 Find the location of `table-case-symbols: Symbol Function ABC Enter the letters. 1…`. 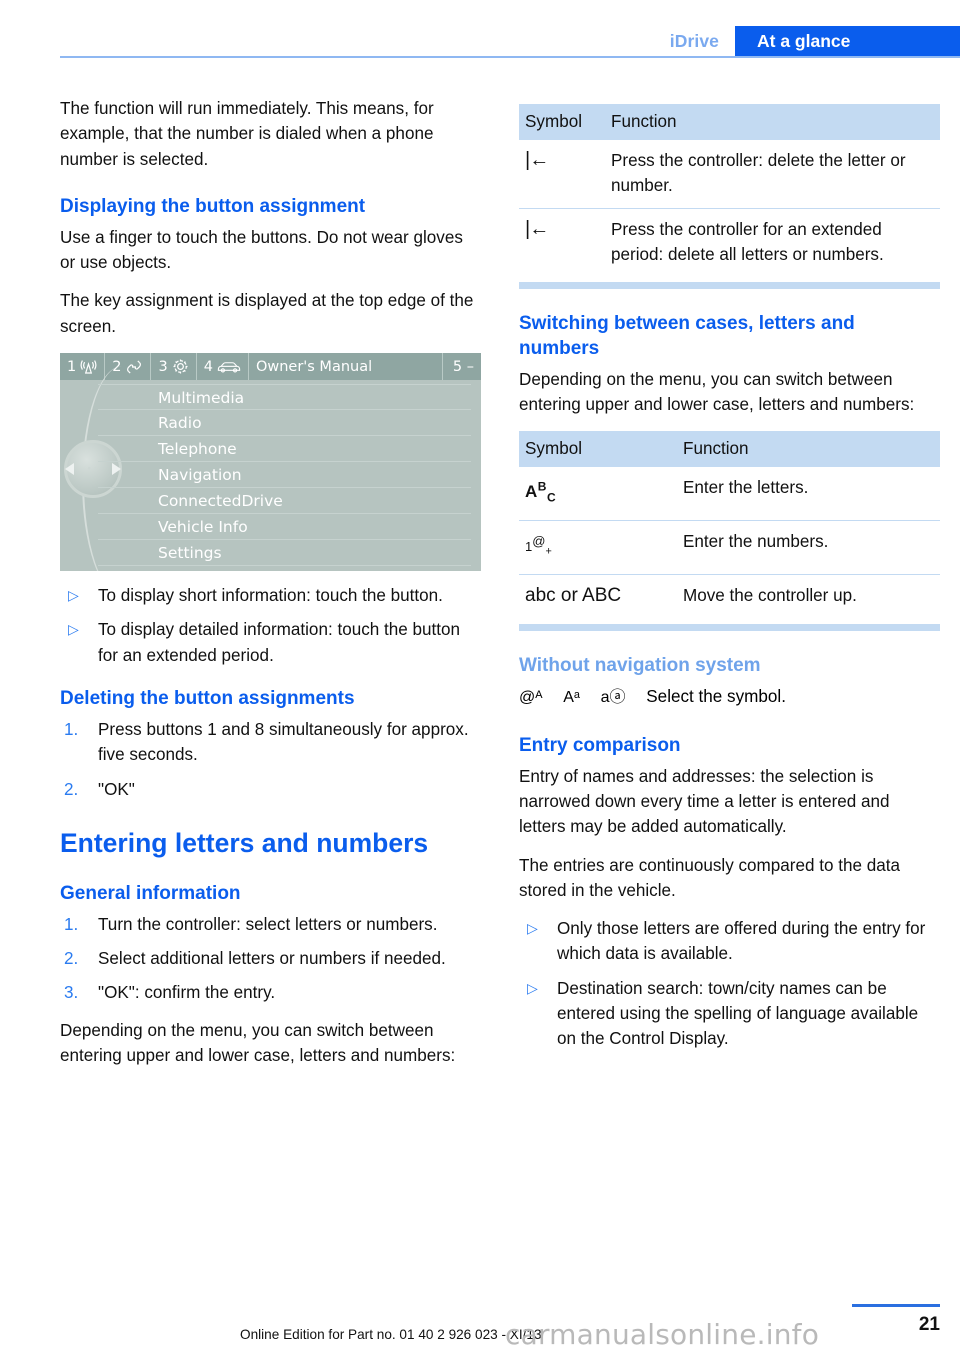

table-case-symbols: Symbol Function ABC Enter the letters. 1… is located at coordinates (729, 524).